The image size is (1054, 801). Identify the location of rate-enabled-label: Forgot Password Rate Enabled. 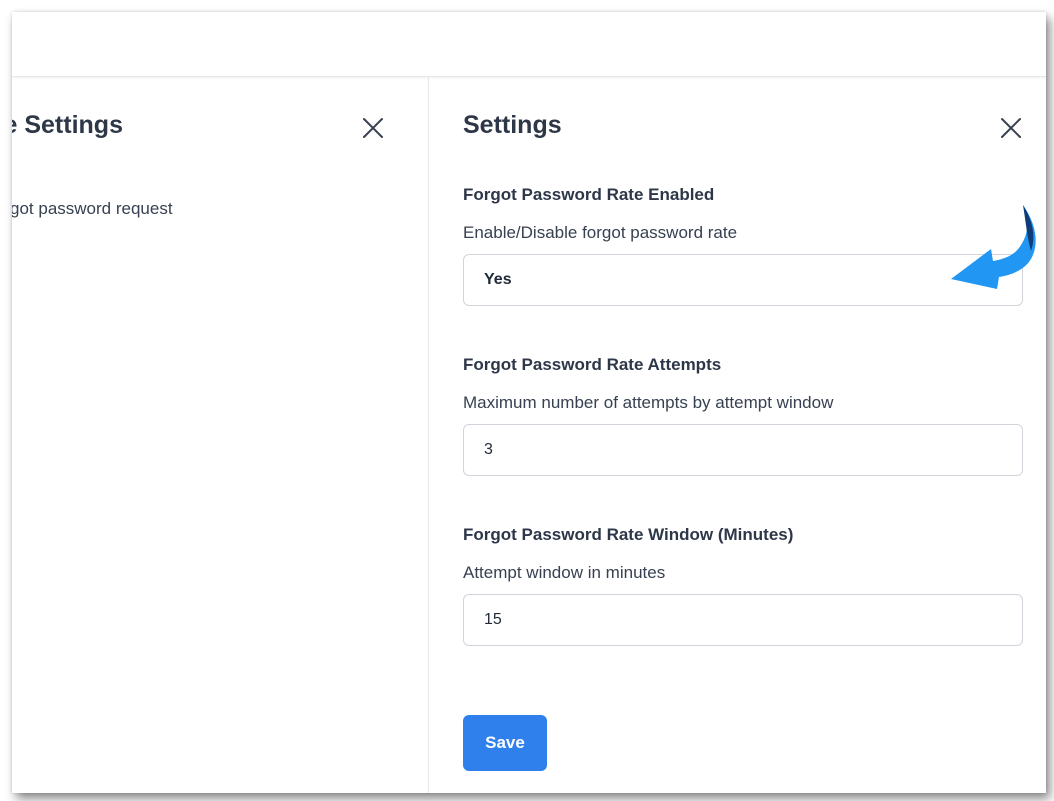
(589, 194).